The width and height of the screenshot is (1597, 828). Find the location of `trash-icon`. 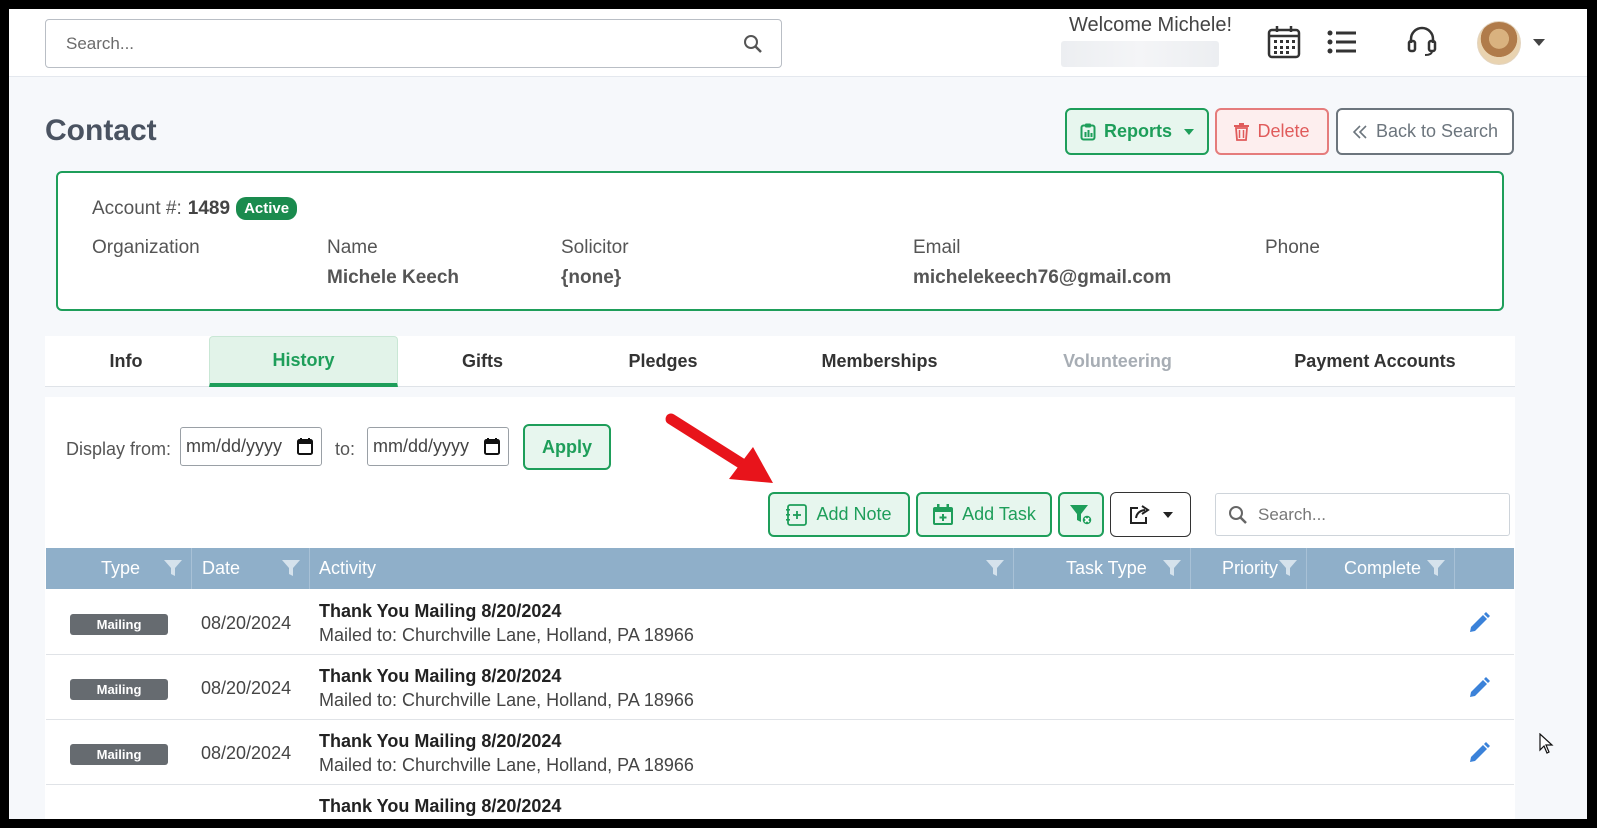

trash-icon is located at coordinates (1242, 131).